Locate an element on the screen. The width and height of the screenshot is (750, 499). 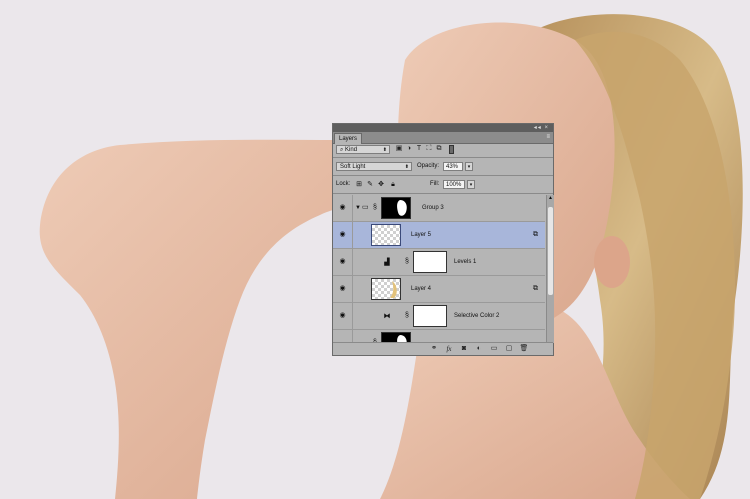
fill-label: Fill: is located at coordinates (435, 184).